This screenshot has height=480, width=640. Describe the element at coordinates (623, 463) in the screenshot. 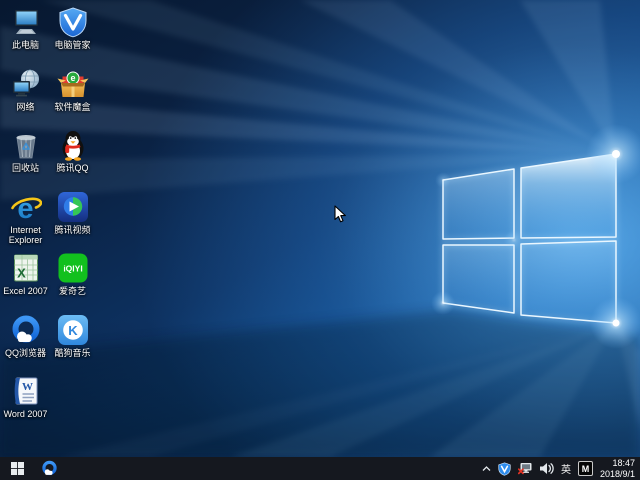

I see `clock-time: 18:47` at that location.